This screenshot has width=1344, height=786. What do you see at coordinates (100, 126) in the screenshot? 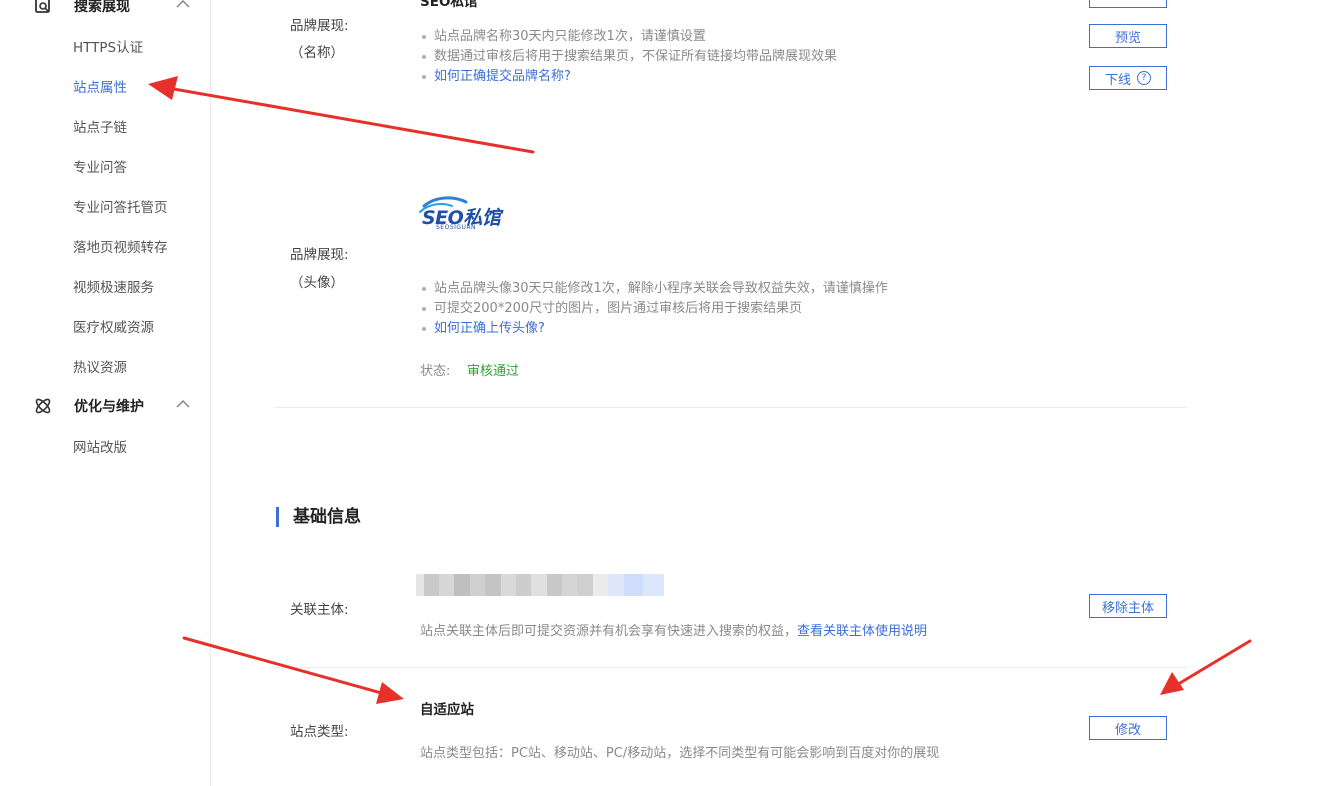
I see `sidebar-item-sitelinks: 站点子链` at bounding box center [100, 126].